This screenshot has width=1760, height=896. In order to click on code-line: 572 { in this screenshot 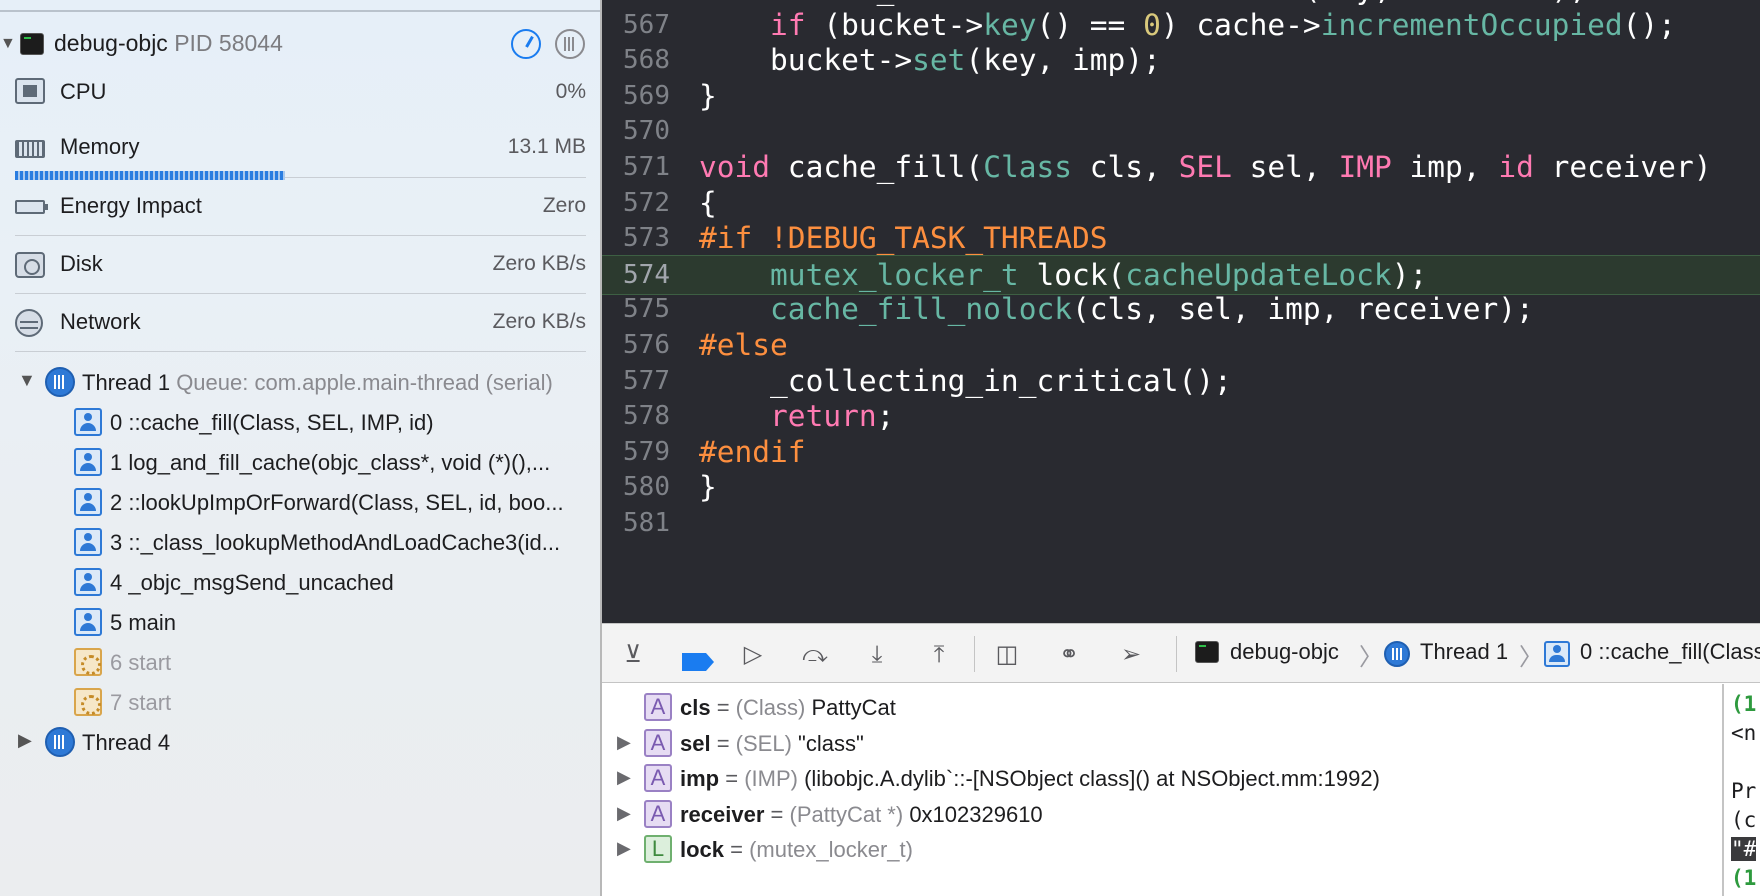, I will do `click(1181, 204)`.